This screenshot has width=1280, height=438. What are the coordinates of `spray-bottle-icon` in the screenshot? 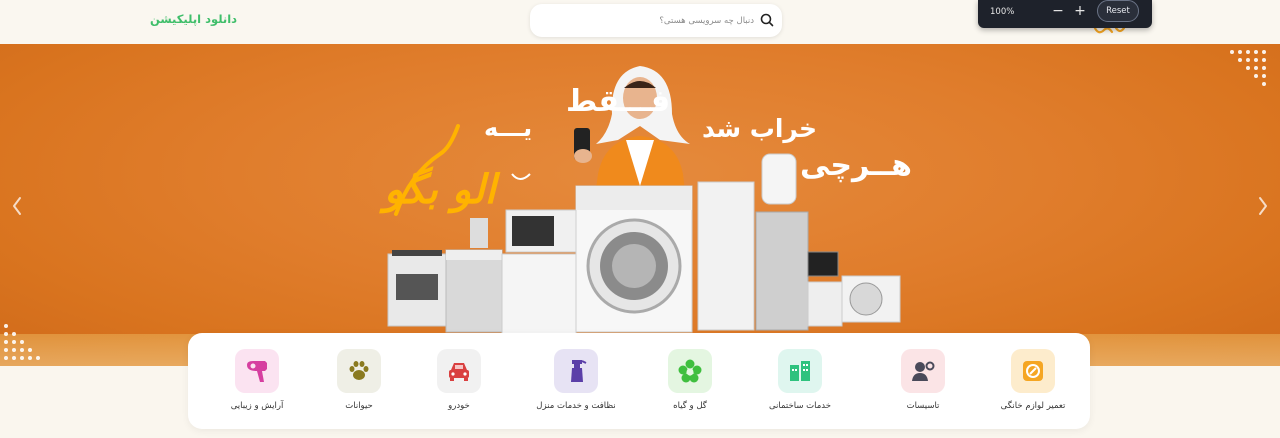 It's located at (579, 371).